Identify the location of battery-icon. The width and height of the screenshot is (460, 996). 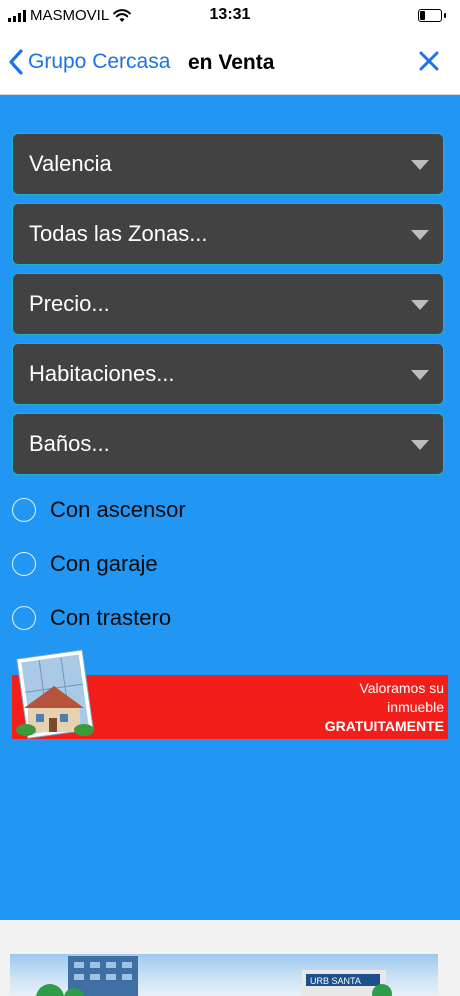
(432, 15).